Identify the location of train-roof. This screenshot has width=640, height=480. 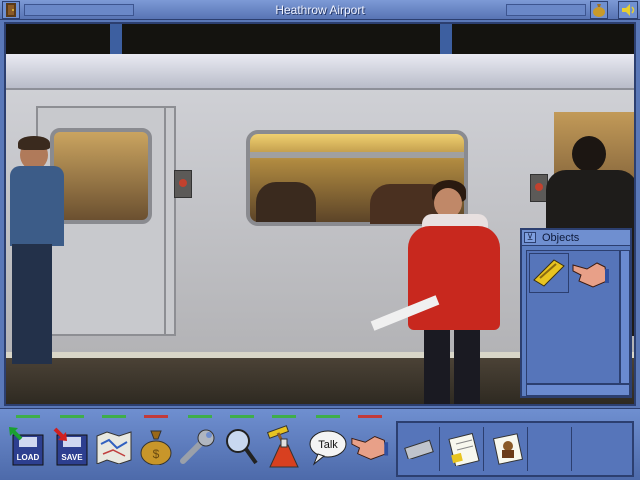
(320, 72).